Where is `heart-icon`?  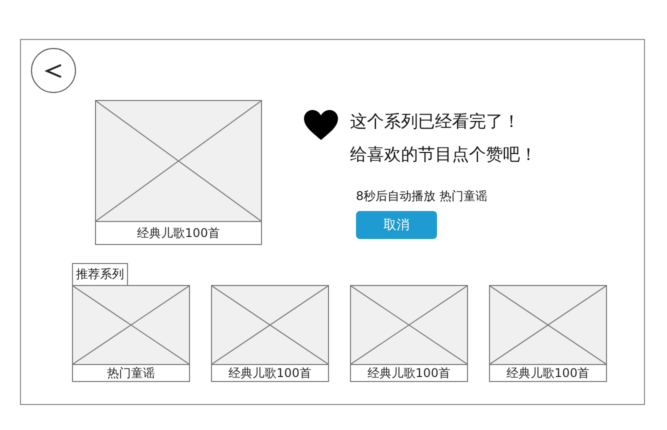 heart-icon is located at coordinates (321, 125).